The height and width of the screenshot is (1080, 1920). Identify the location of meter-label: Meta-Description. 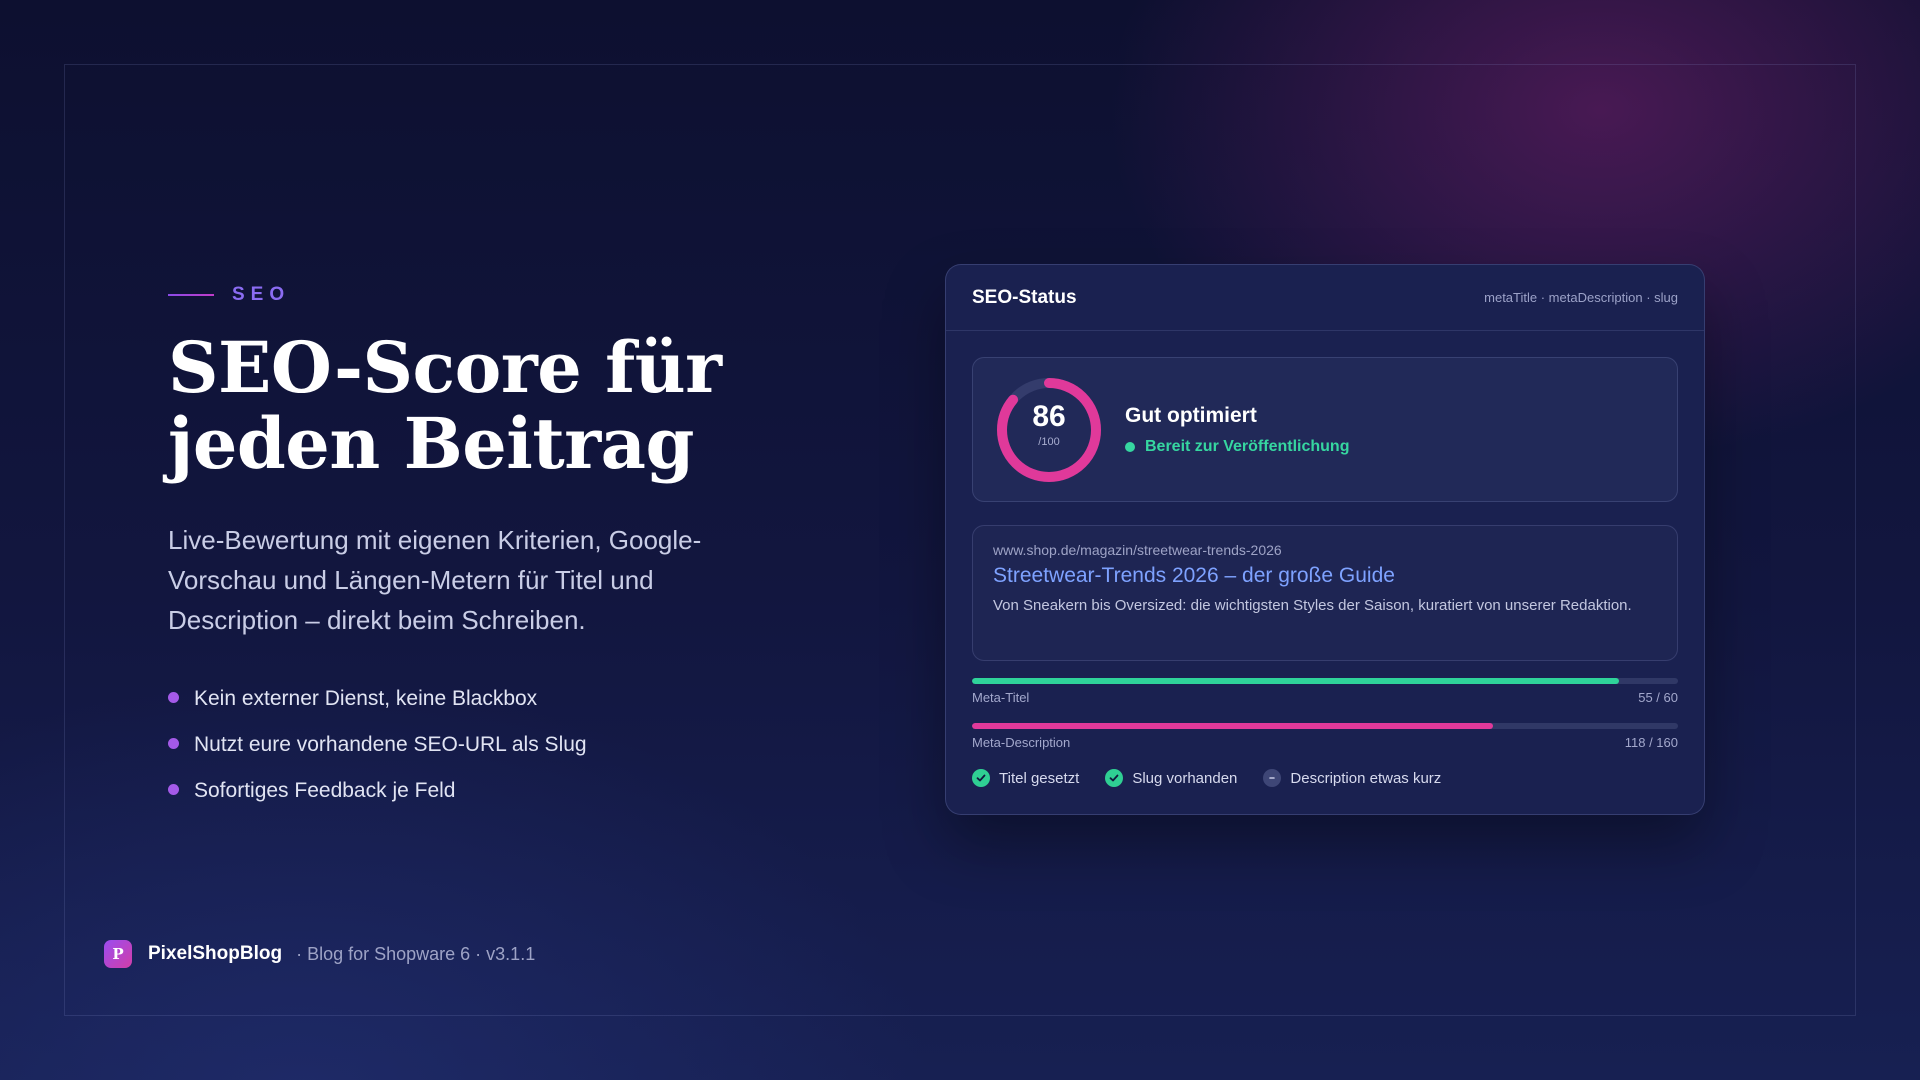
(1021, 742).